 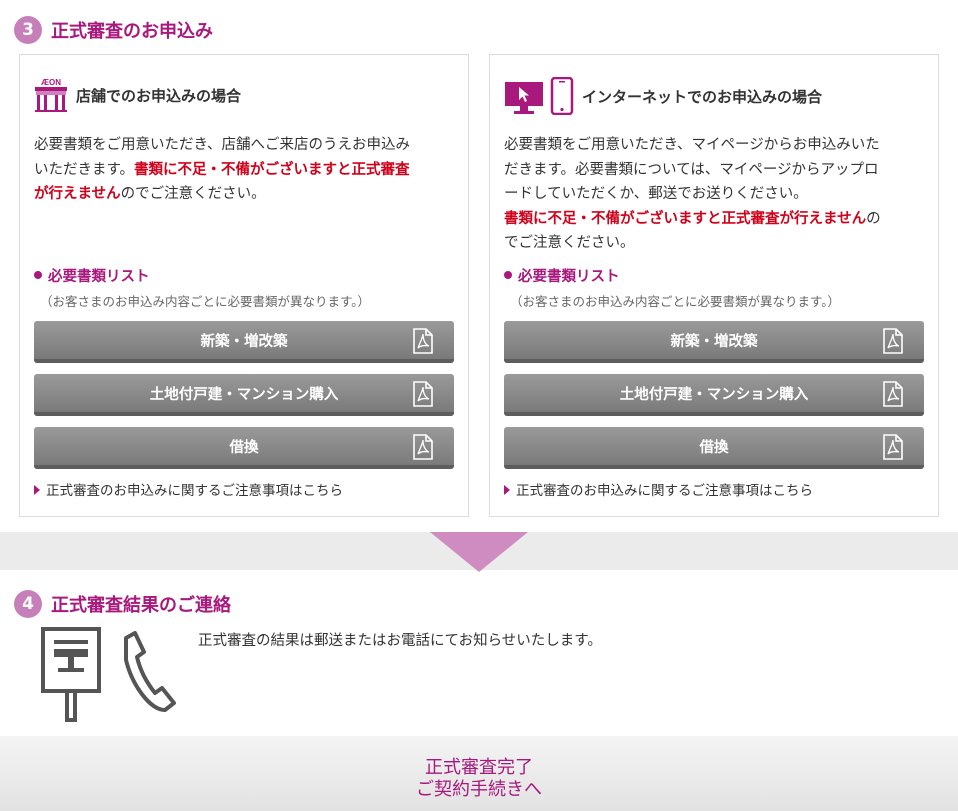 What do you see at coordinates (685, 218) in the screenshot?
I see `warning-text: 書類に不足・不備がございますと正式審査が行えません` at bounding box center [685, 218].